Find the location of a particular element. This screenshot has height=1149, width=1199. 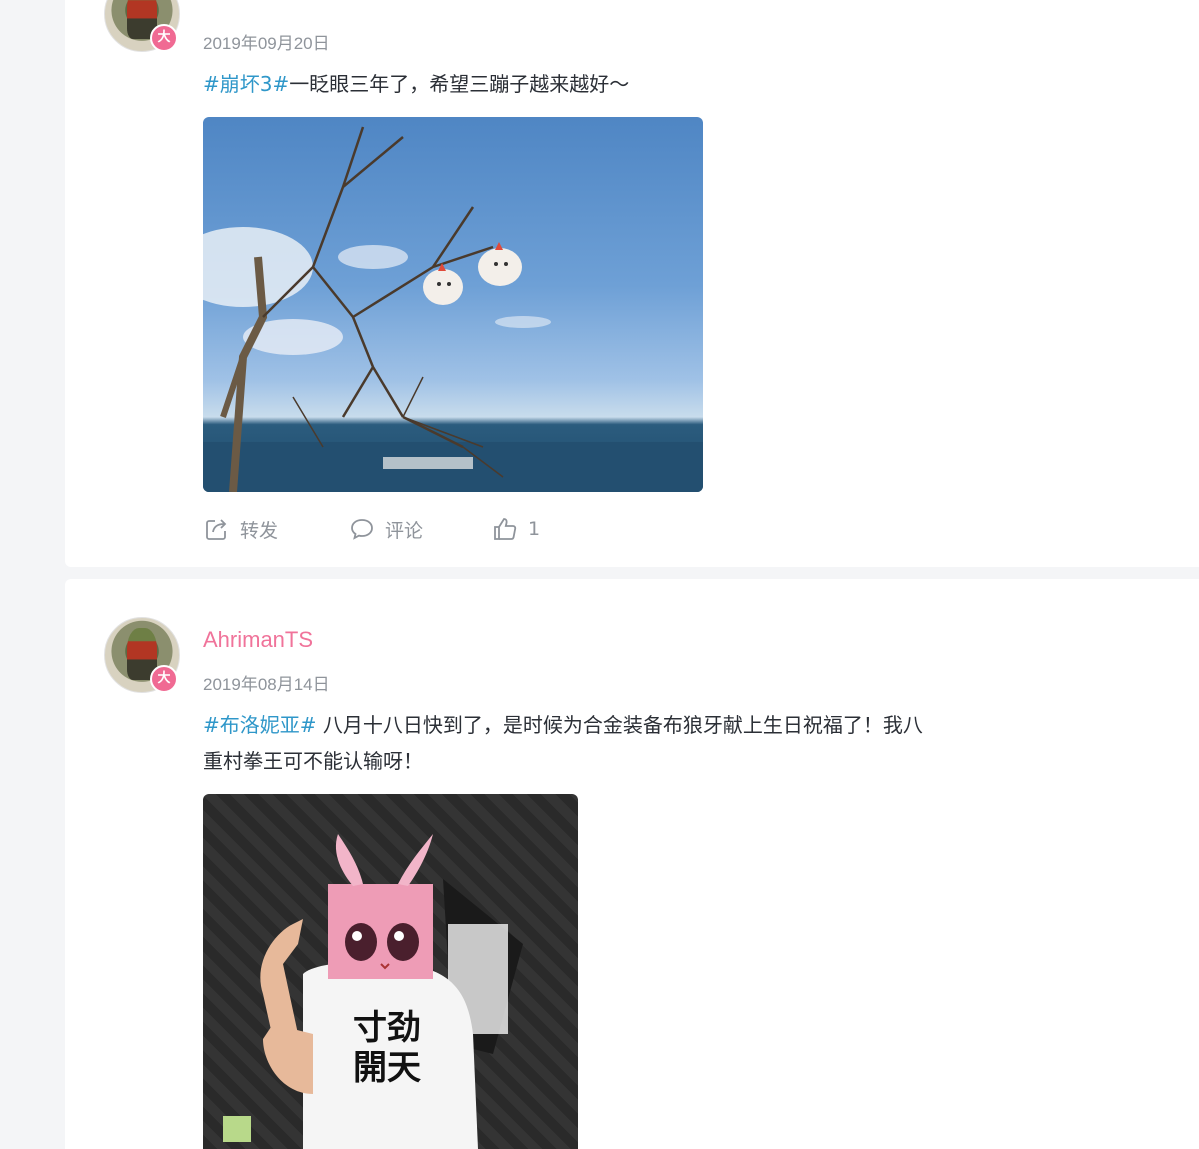

post-date: 2019年08月14日 is located at coordinates (266, 684).